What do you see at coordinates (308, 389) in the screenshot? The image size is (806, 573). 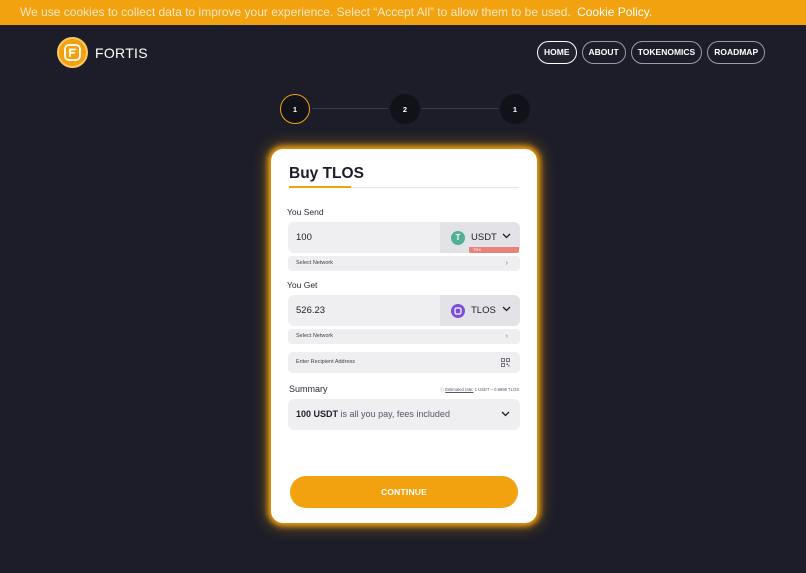 I see `summary-label: Summary` at bounding box center [308, 389].